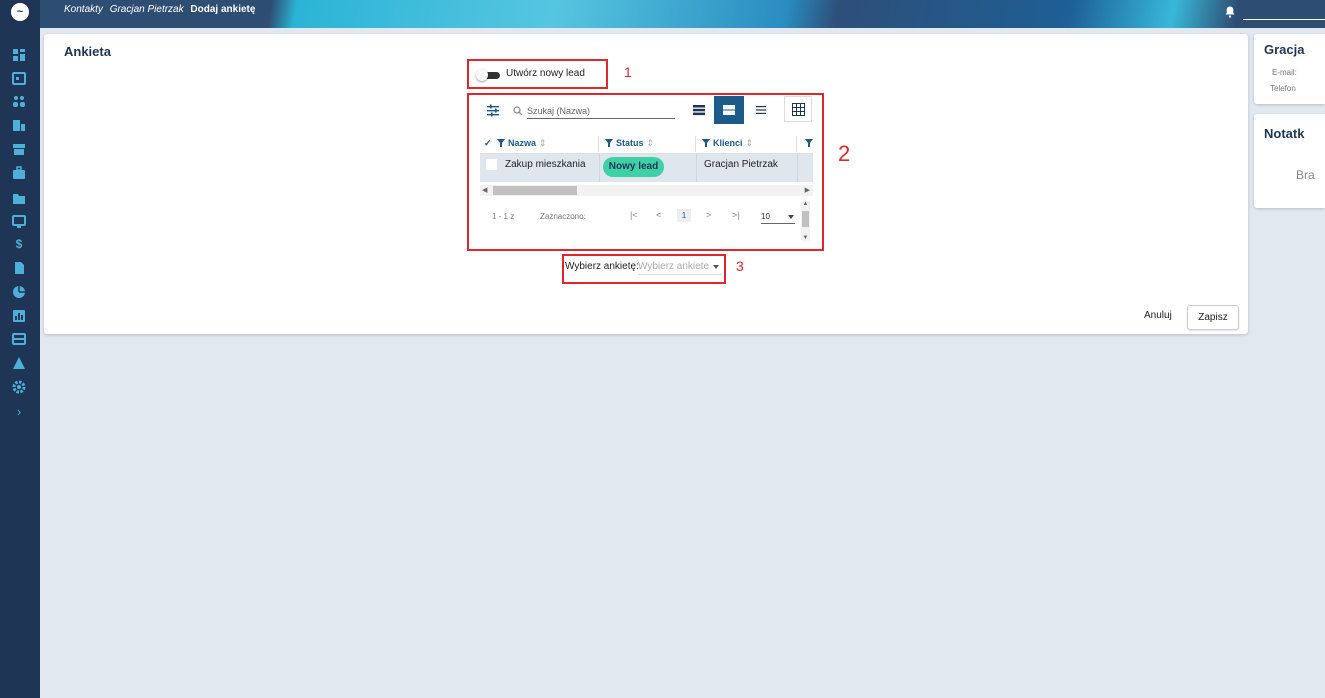 This screenshot has height=698, width=1325. What do you see at coordinates (1289, 161) in the screenshot?
I see `notes-panel: Notatk Bra` at bounding box center [1289, 161].